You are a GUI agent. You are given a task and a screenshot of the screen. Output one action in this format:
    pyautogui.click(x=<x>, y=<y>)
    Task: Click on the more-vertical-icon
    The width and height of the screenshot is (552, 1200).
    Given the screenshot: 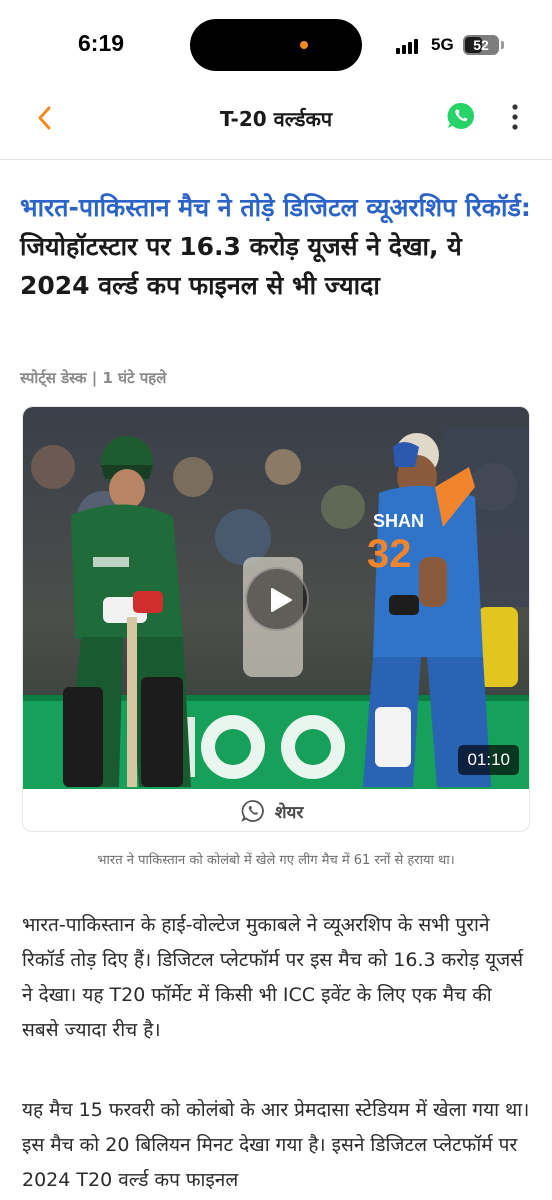 What is the action you would take?
    pyautogui.click(x=515, y=117)
    